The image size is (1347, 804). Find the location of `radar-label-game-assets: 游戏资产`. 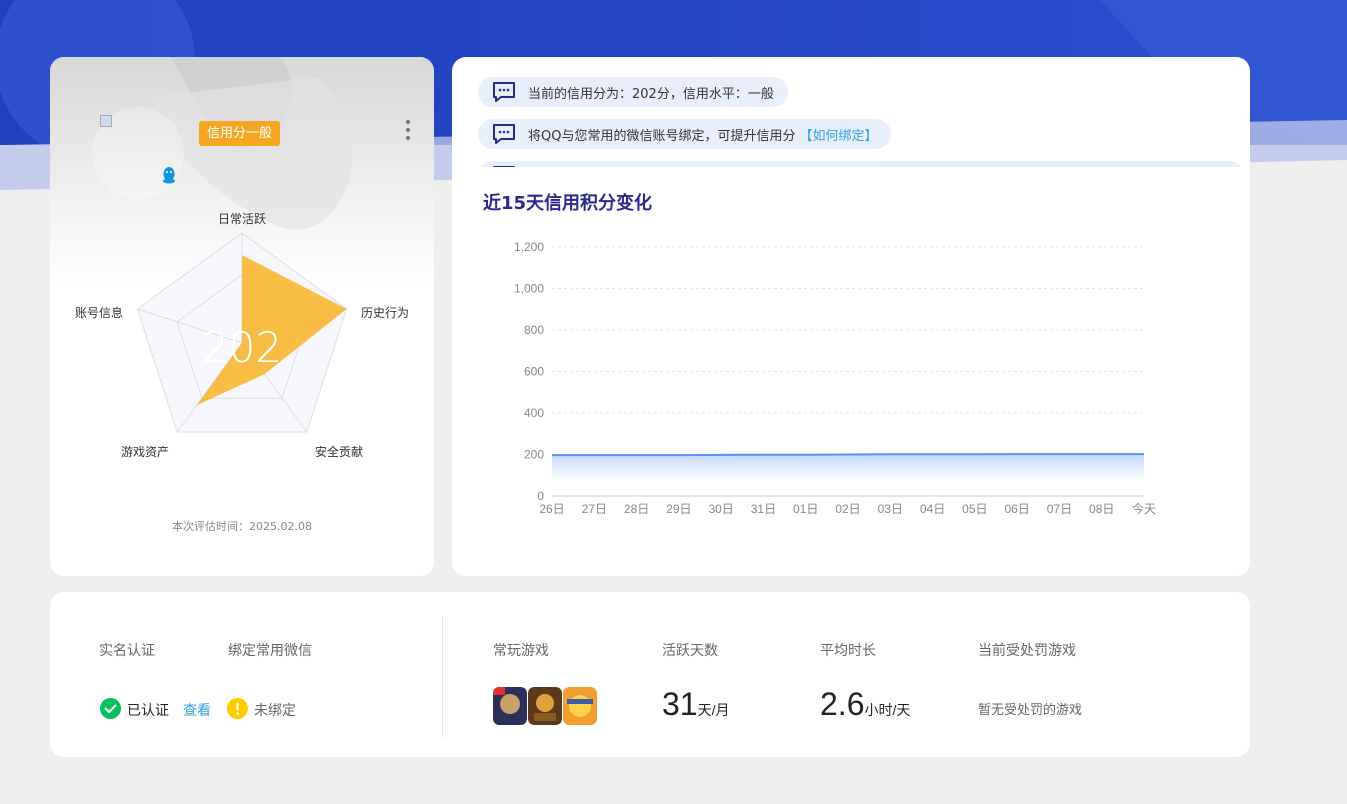

radar-label-game-assets: 游戏资产 is located at coordinates (145, 452).